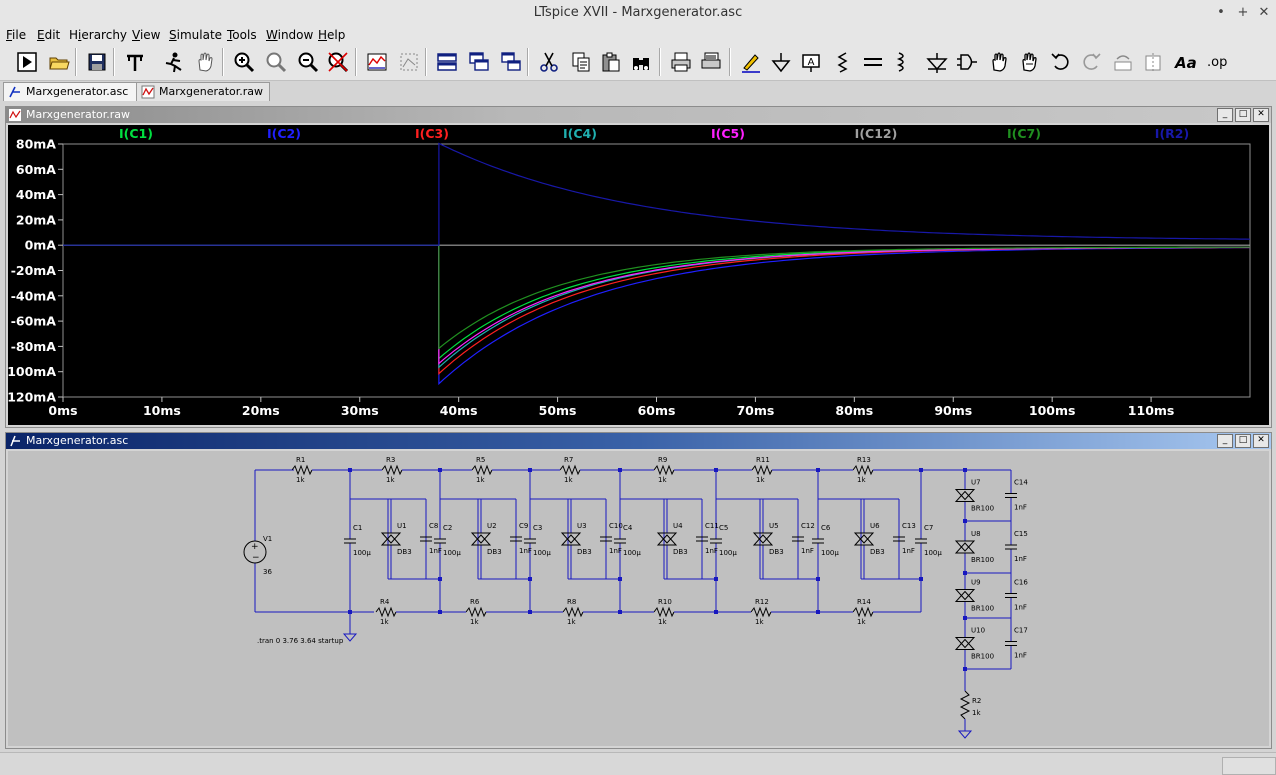  I want to click on pan-hand-button, so click(205, 62).